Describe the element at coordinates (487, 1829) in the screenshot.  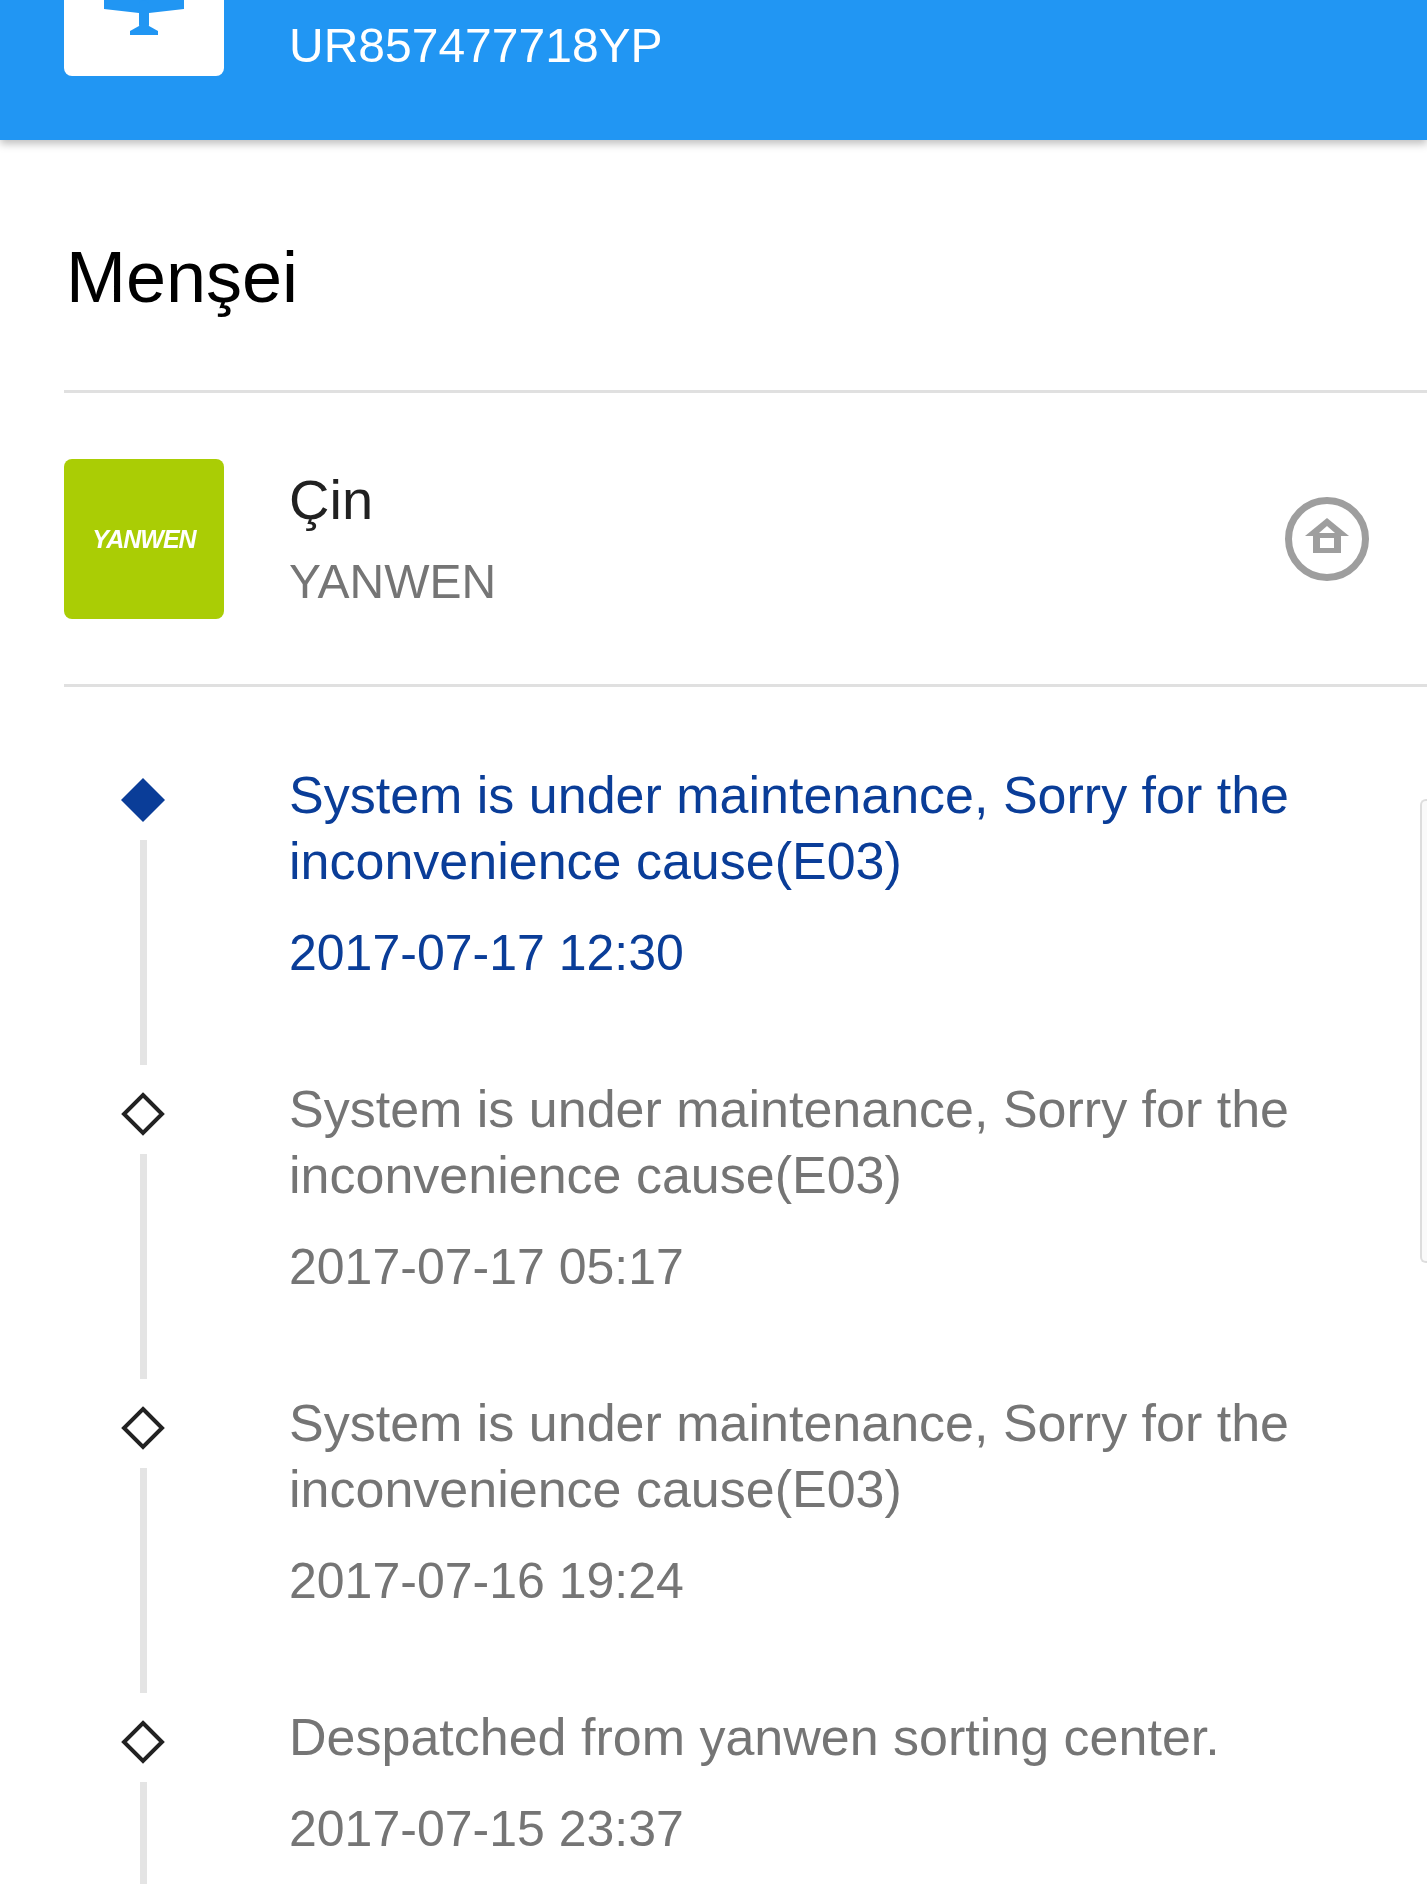
I see `event-time: 2017-07-15 23:37` at that location.